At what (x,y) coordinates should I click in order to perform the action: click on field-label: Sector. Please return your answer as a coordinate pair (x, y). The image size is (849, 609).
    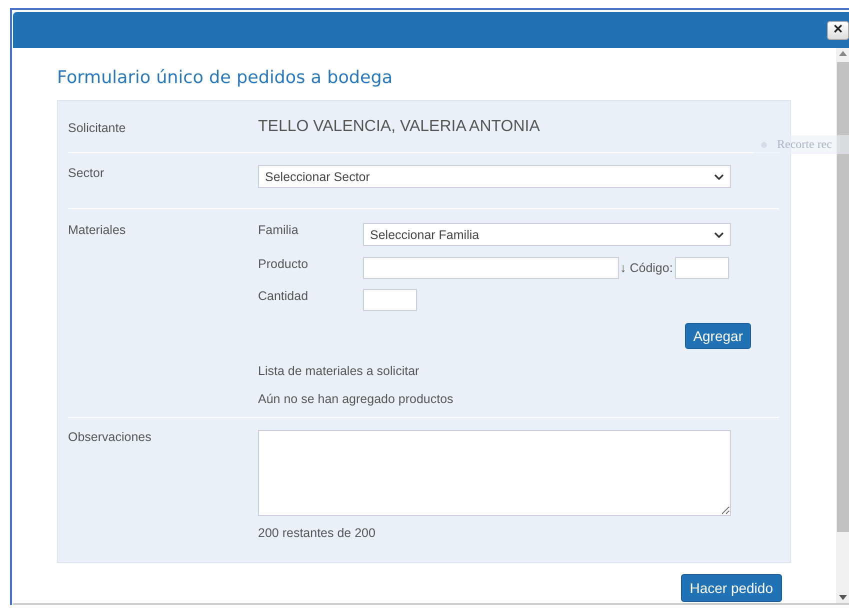
    Looking at the image, I should click on (87, 173).